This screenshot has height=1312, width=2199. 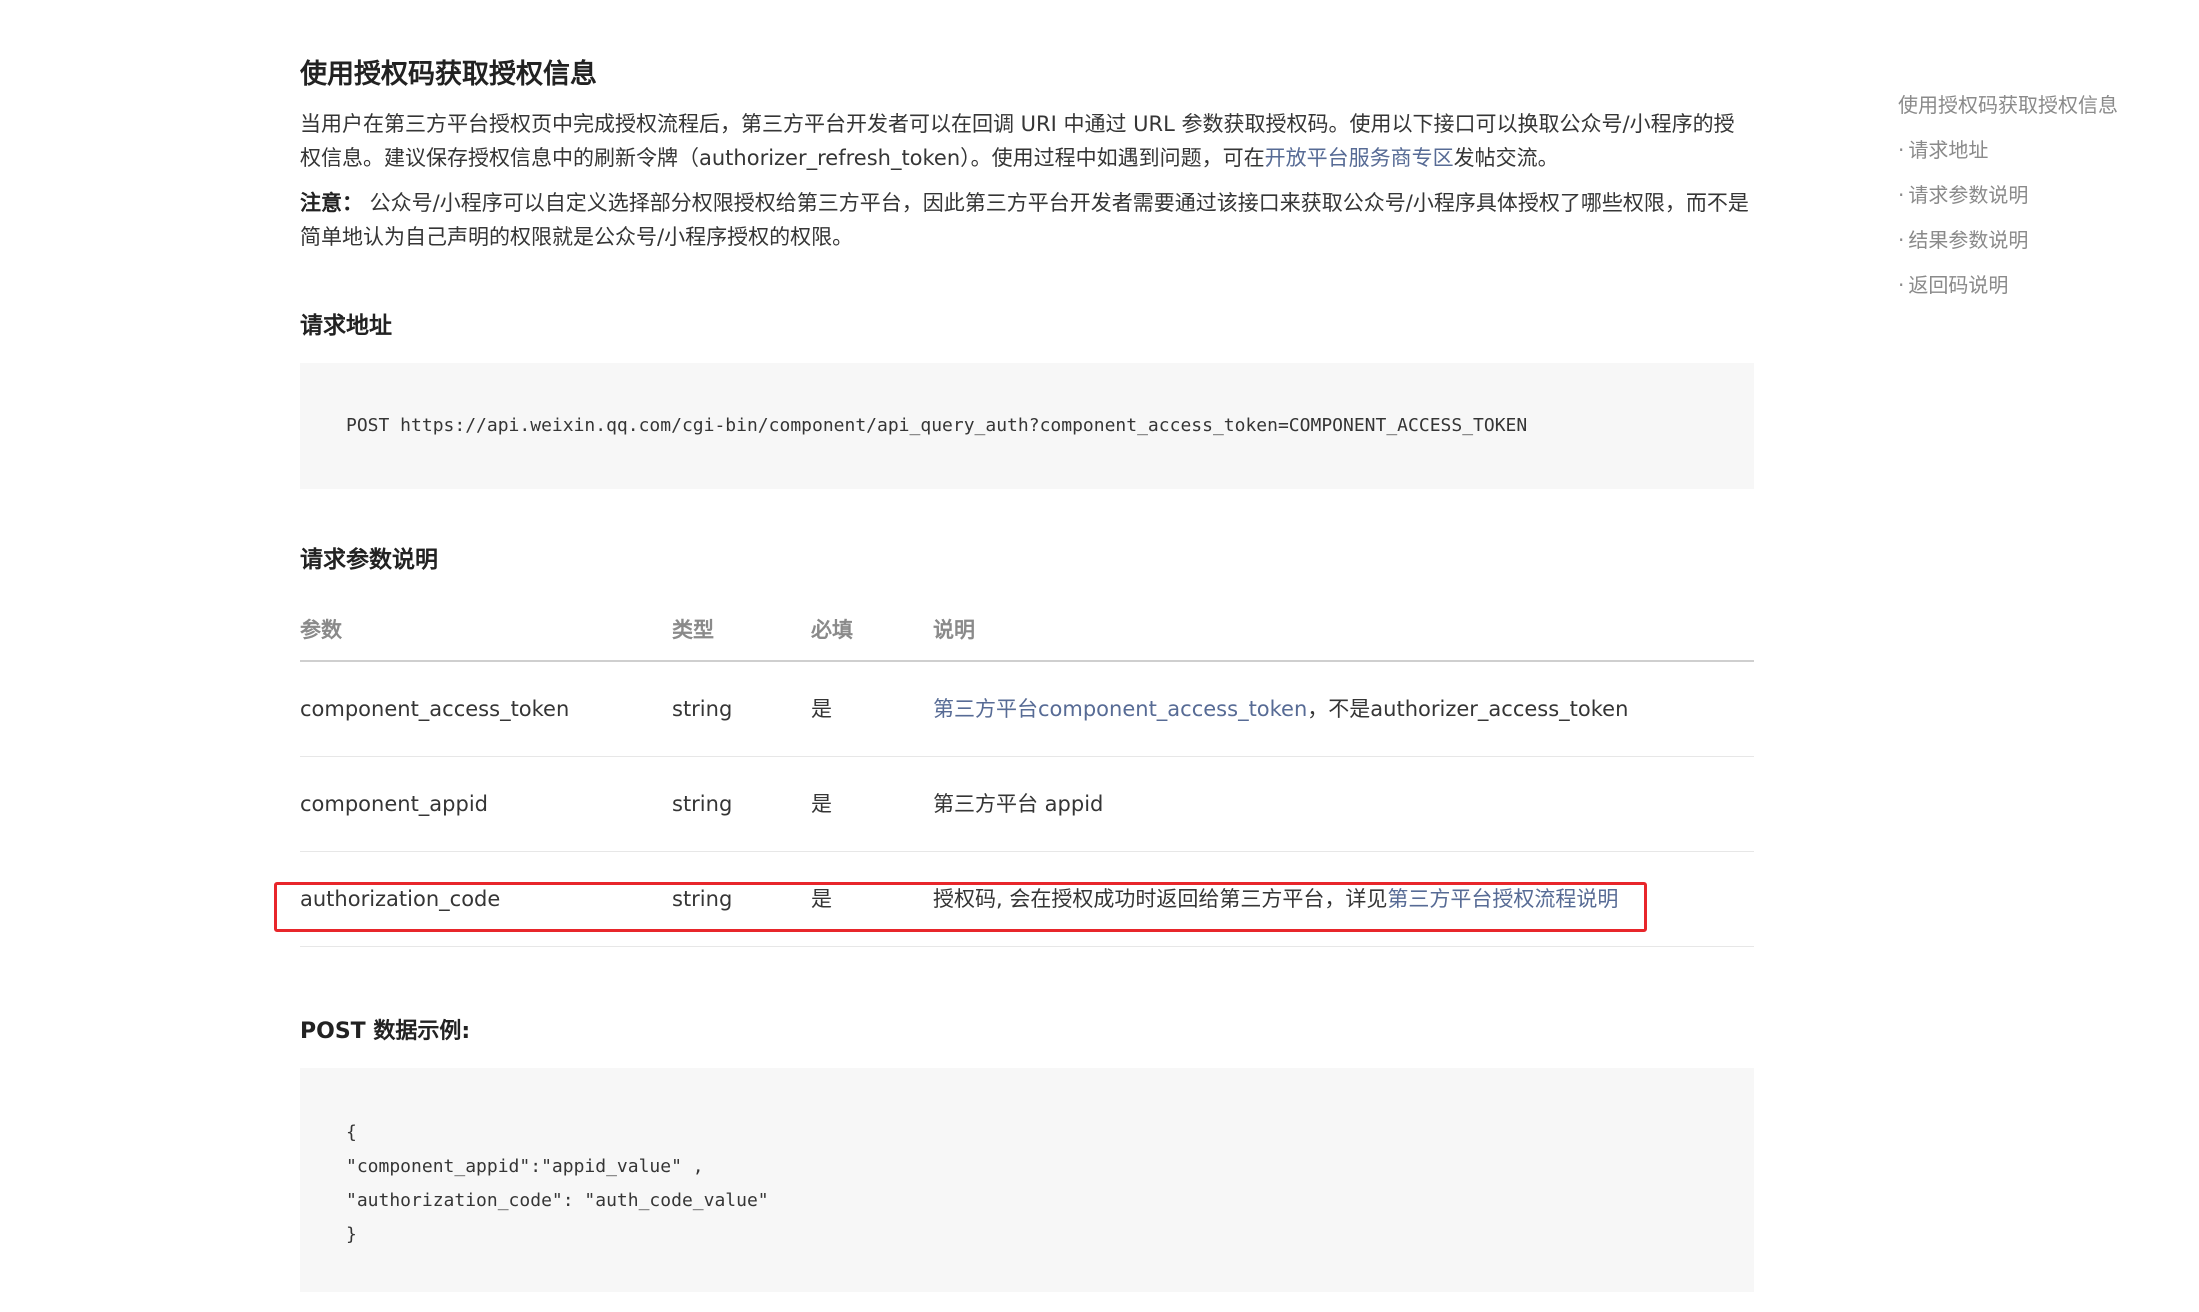 I want to click on toc-item-request-url: · 请求地址, so click(x=2043, y=155).